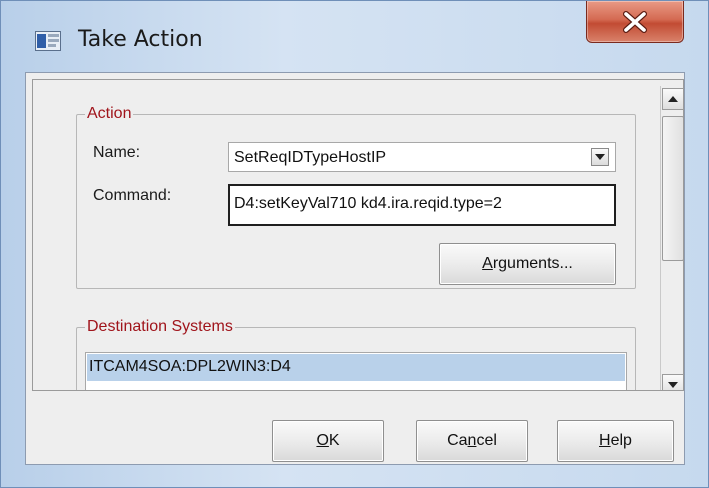 The image size is (709, 488). Describe the element at coordinates (109, 113) in the screenshot. I see `action-legend: Action` at that location.